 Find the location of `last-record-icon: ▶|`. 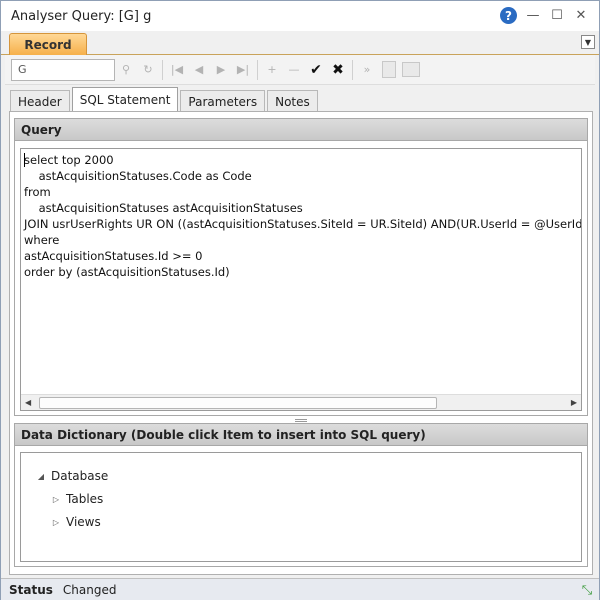

last-record-icon: ▶| is located at coordinates (243, 70).